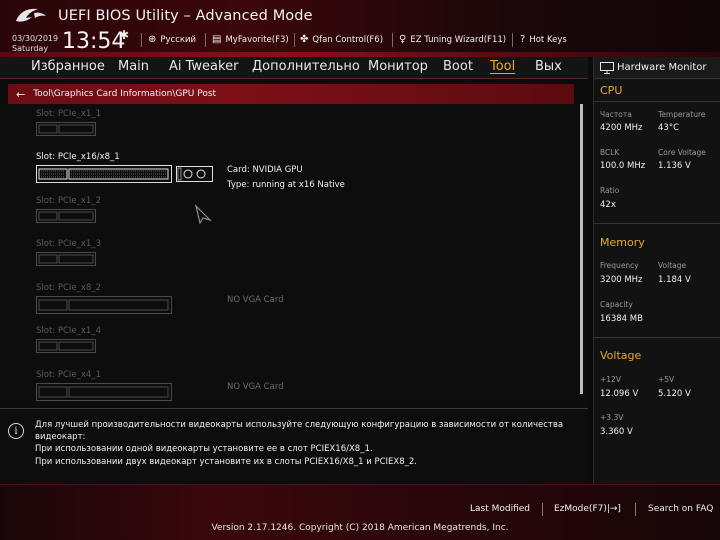 The height and width of the screenshot is (540, 720). Describe the element at coordinates (126, 167) in the screenshot. I see `slot-pcie-x16-x8-1: Slot: PCIe_x16/x8_1` at that location.